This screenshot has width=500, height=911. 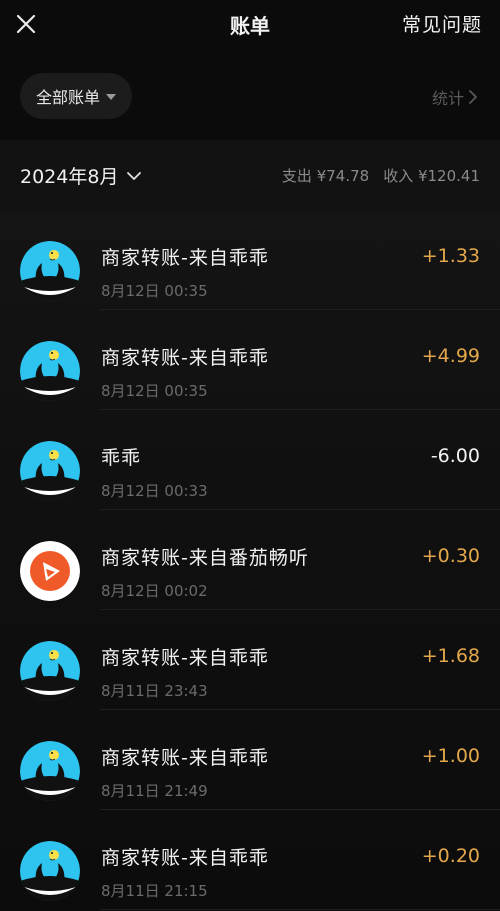 I want to click on transaction-row: 商家转账-来自乖乖 8月11日 23:43 +1.68, so click(x=250, y=660).